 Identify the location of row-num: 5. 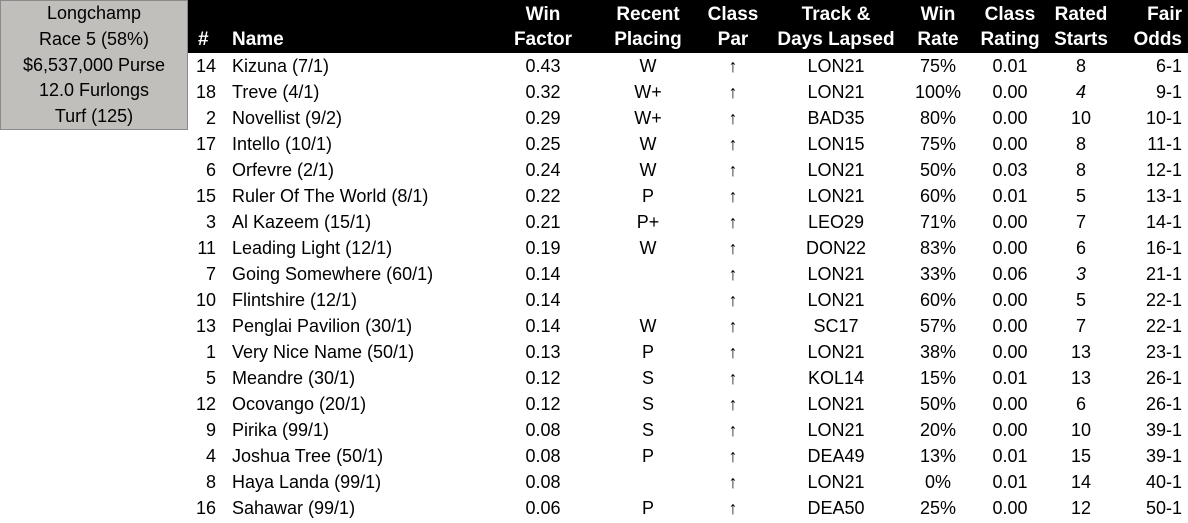
(210, 378).